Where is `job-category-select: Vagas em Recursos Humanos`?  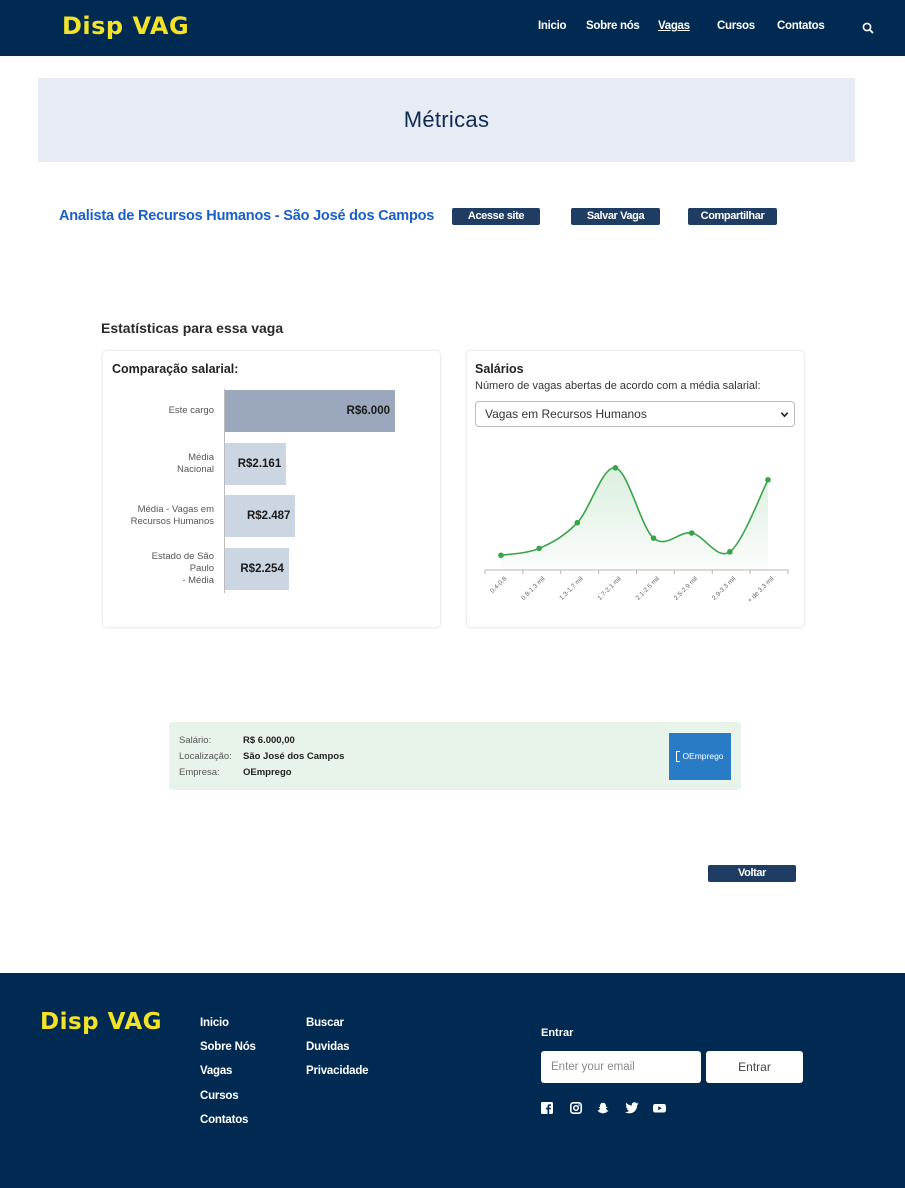
job-category-select: Vagas em Recursos Humanos is located at coordinates (635, 414).